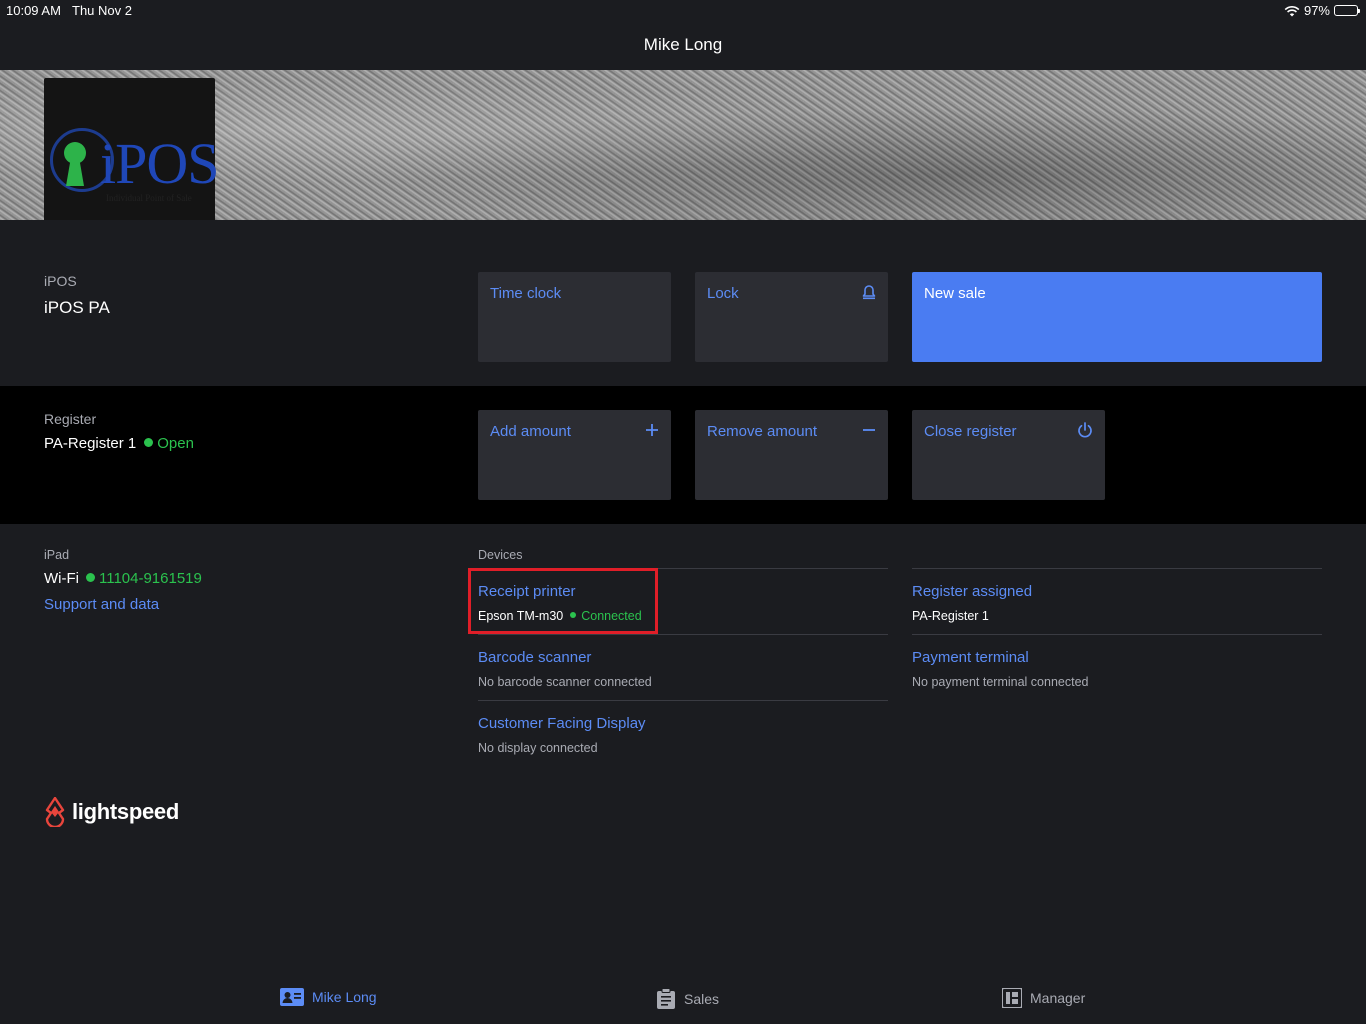 Image resolution: width=1366 pixels, height=1024 pixels. Describe the element at coordinates (1316, 10) in the screenshot. I see `battery-percent: 97%` at that location.